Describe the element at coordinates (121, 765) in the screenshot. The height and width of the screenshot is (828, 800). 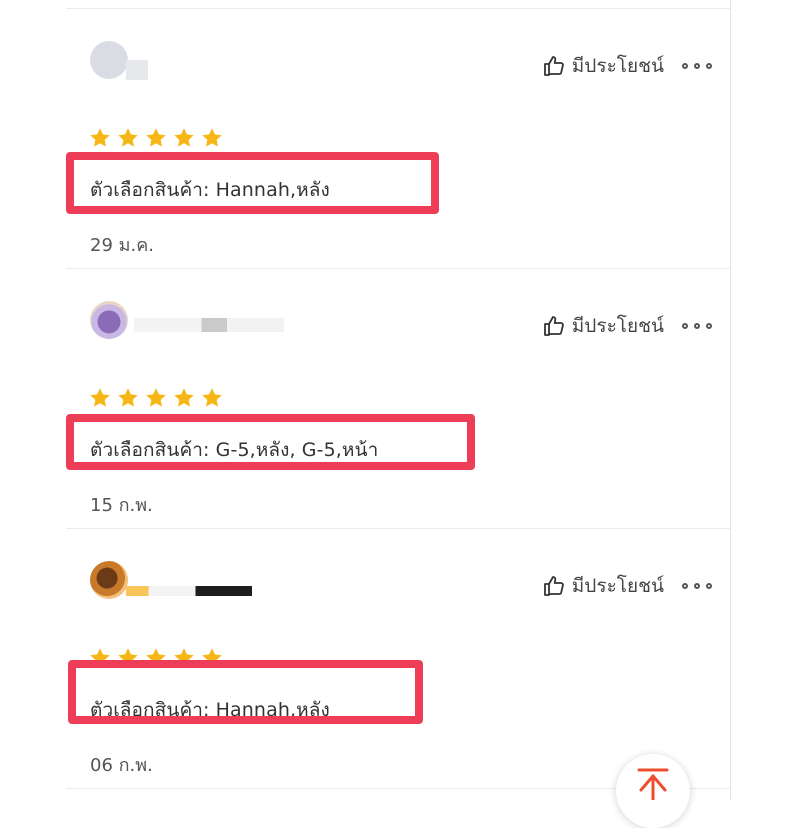
I see `review-date: 06 ก.พ.` at that location.